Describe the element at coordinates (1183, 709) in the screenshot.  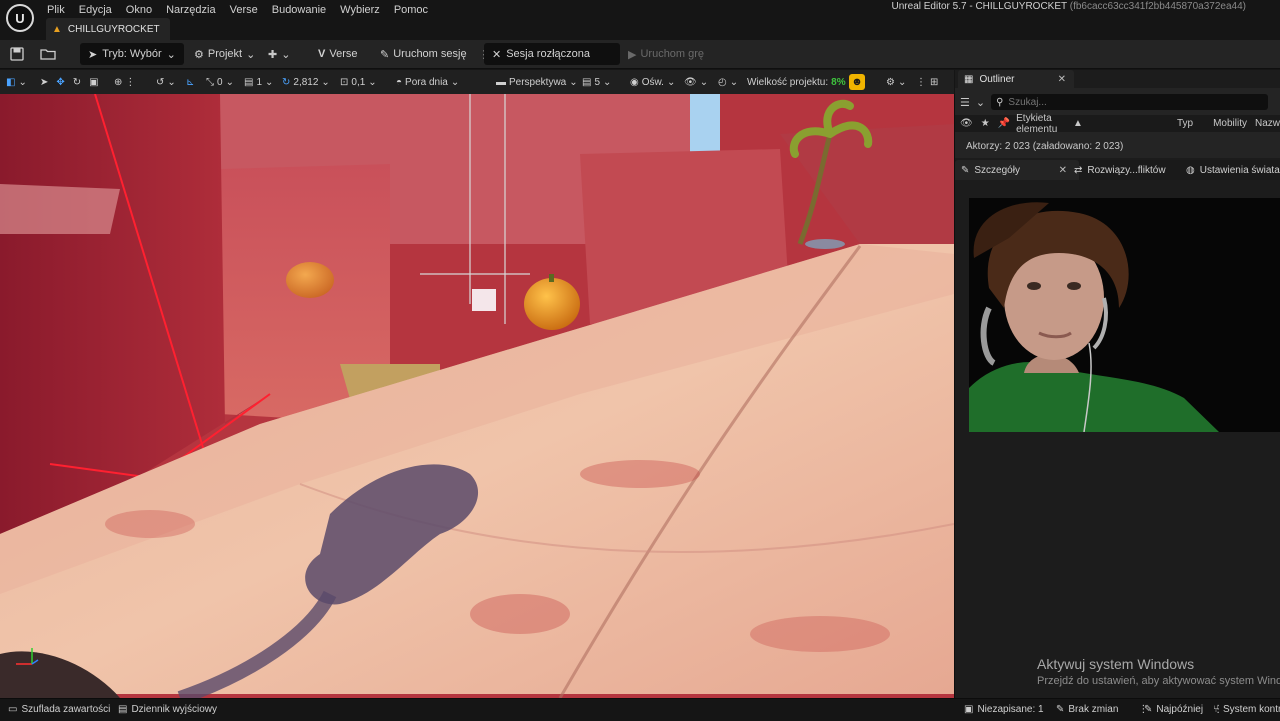
I see `latest-button: ✎ Najpóźniej ⋮` at that location.